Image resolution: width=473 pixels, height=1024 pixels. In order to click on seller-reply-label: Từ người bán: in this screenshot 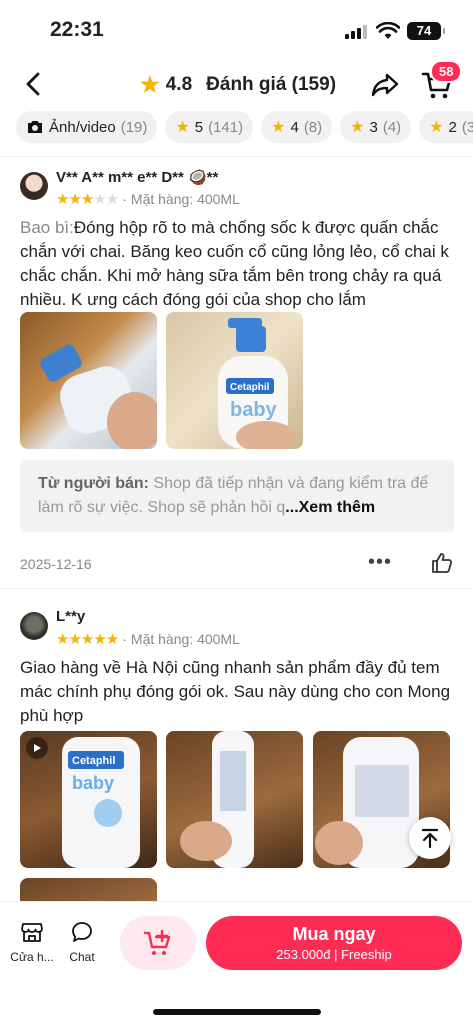, I will do `click(93, 483)`.